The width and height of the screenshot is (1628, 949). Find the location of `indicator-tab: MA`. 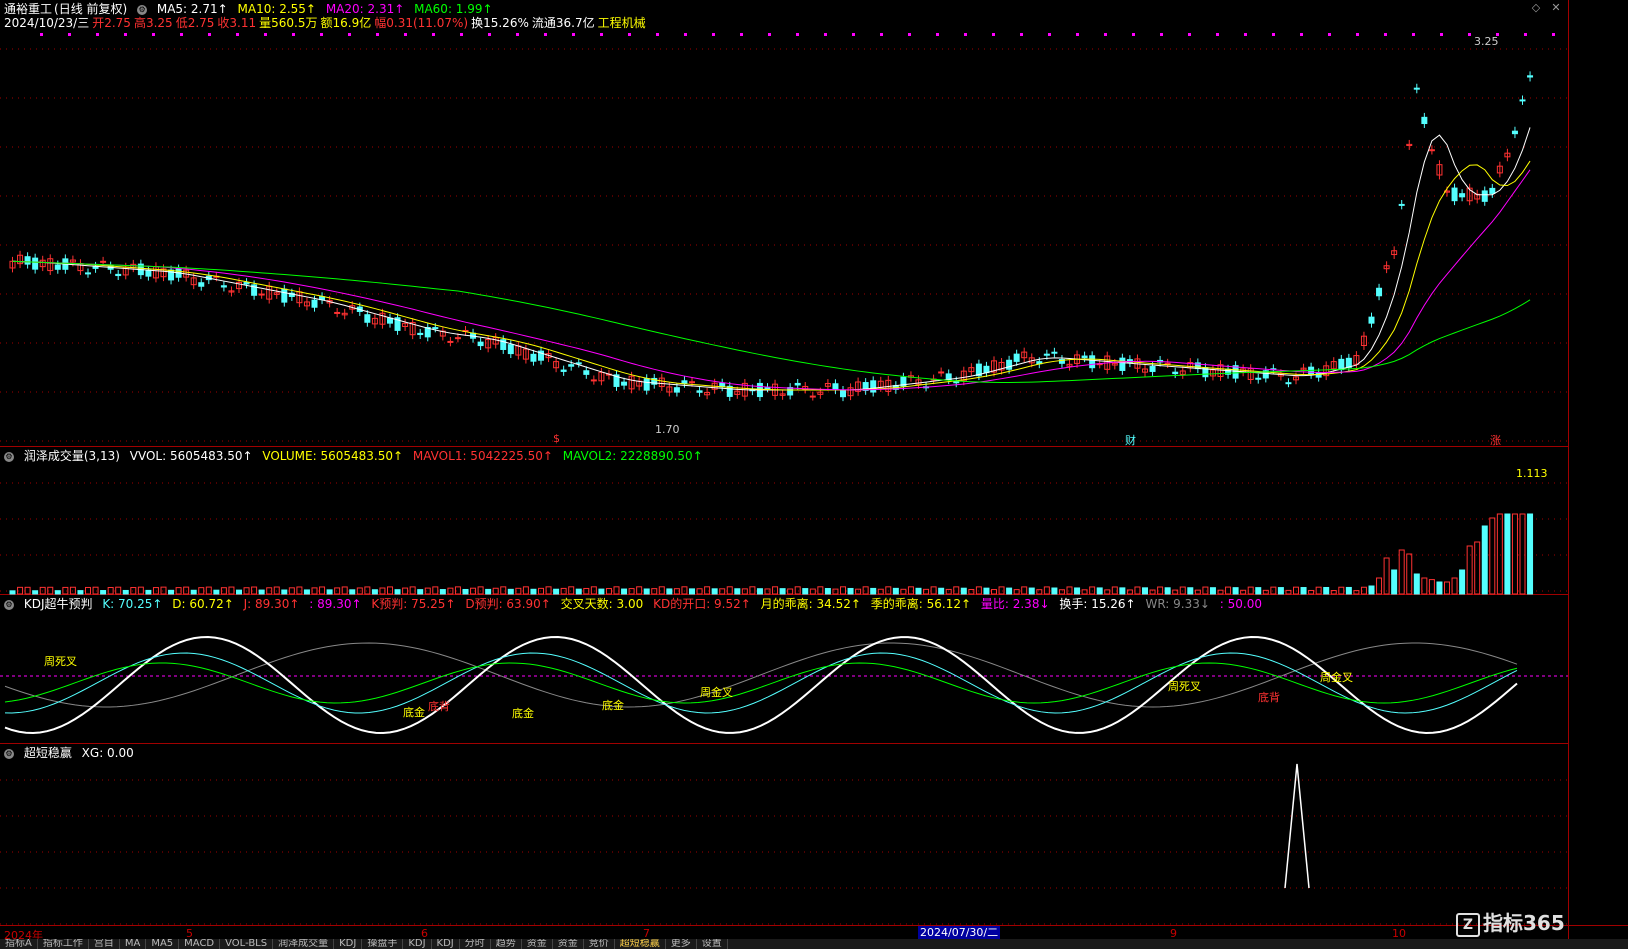

indicator-tab: MA is located at coordinates (133, 944).